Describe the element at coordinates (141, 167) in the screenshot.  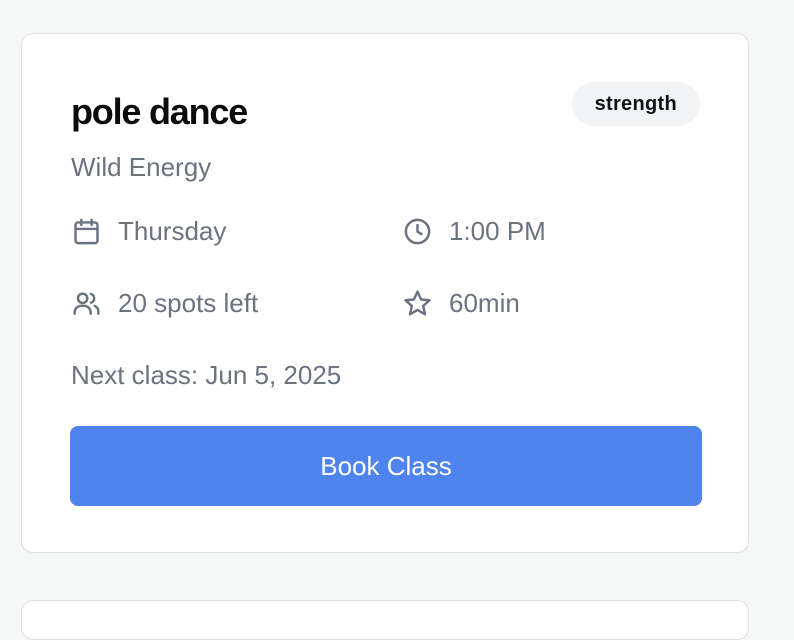
I see `studio-name: Wild Energy` at that location.